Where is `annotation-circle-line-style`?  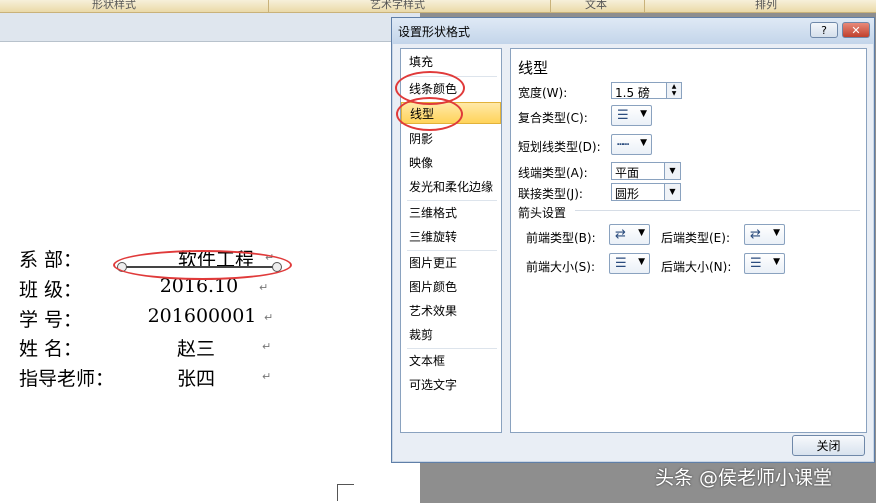
annotation-circle-line-style is located at coordinates (429, 114).